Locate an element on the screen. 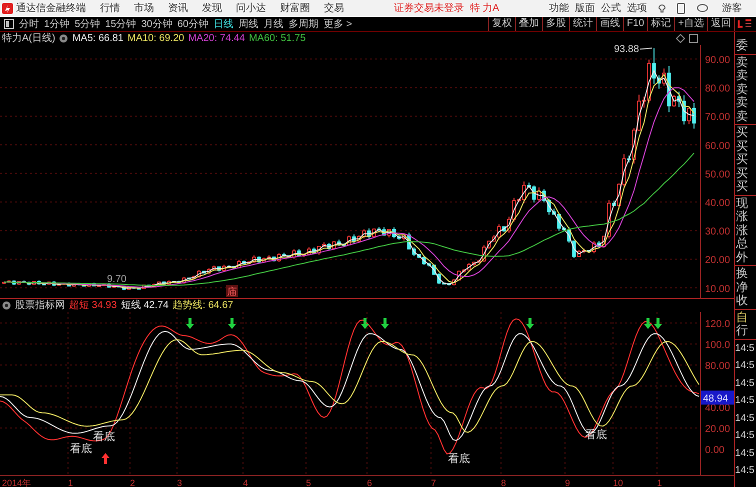 This screenshot has height=487, width=756. quote-field-label: 外 is located at coordinates (742, 257).